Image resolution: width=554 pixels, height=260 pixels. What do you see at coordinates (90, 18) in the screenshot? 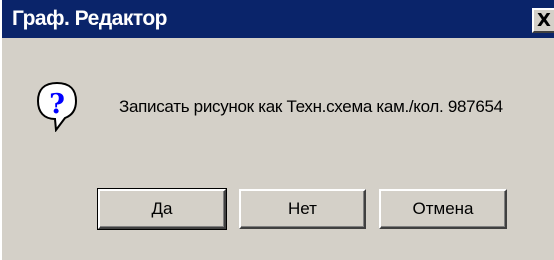
I see `window-title: Граф. Редактор` at bounding box center [90, 18].